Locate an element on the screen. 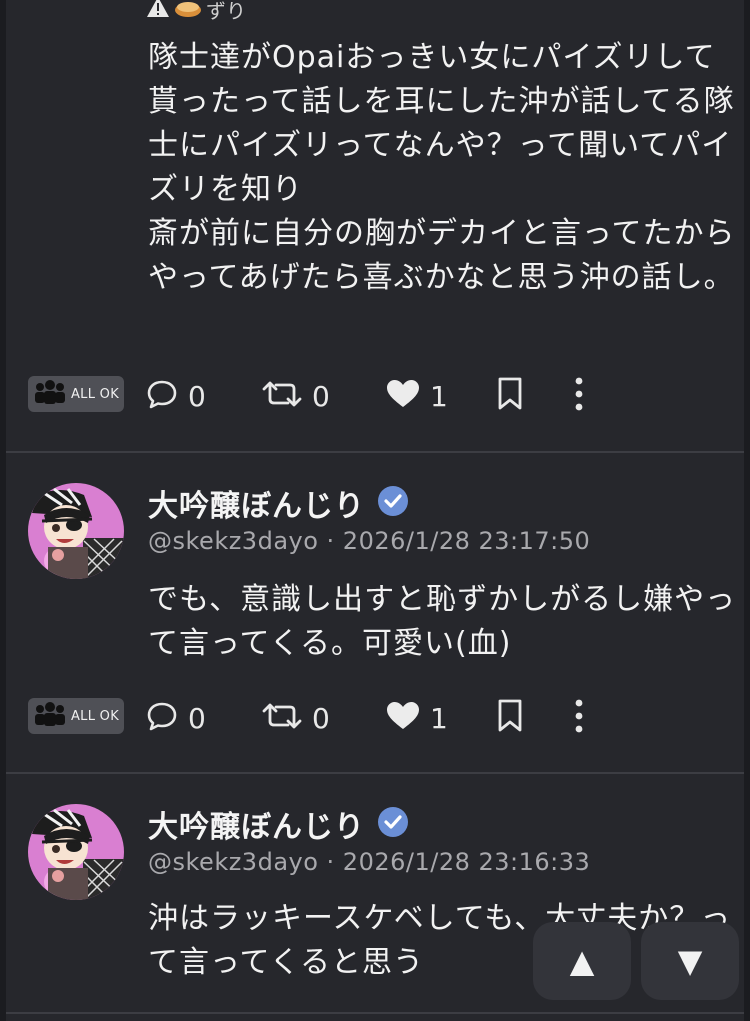  post-divider is located at coordinates (375, 1013).